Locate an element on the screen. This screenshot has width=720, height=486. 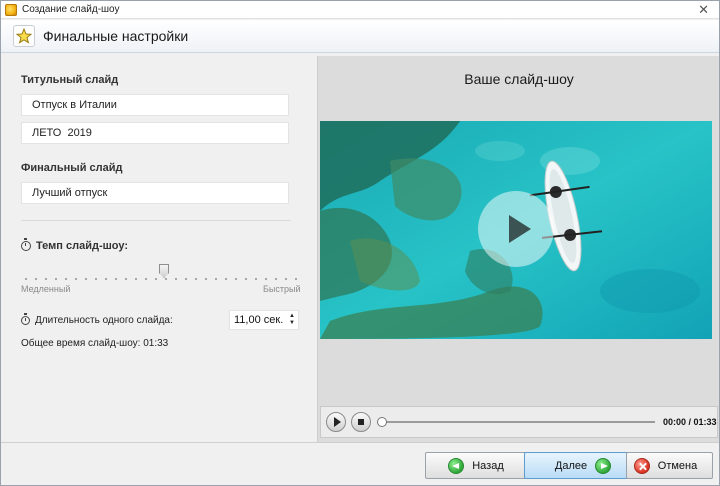
total-time-text: Общее время слайд-шоу: 01:33 is located at coordinates (95, 343).